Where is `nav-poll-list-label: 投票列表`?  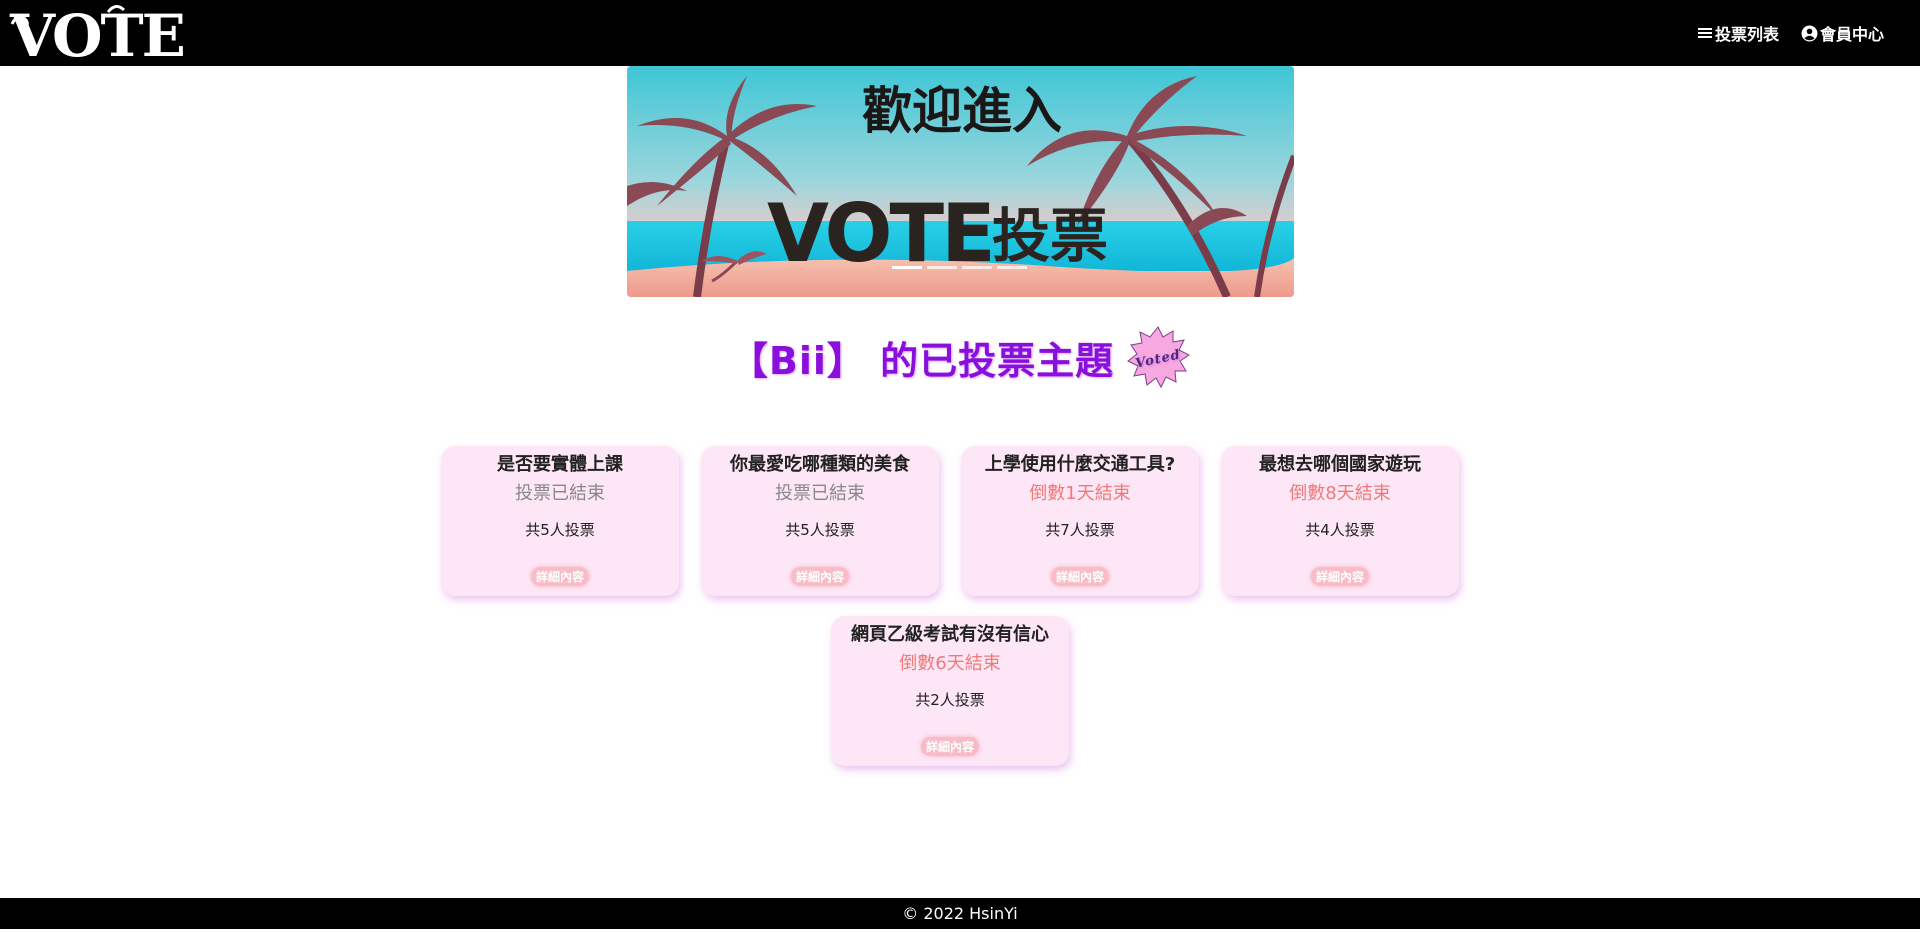
nav-poll-list-label: 投票列表 is located at coordinates (1746, 34).